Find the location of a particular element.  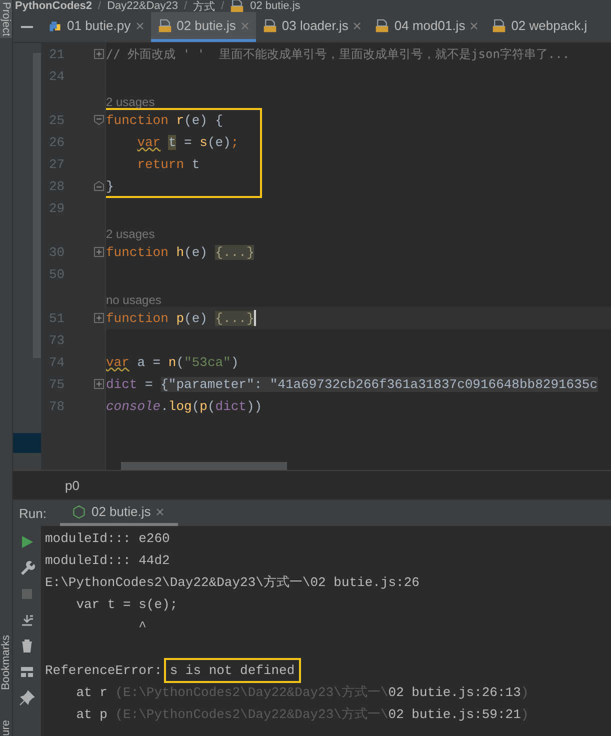

editor-tab: 04 mod01.js is located at coordinates (427, 27).